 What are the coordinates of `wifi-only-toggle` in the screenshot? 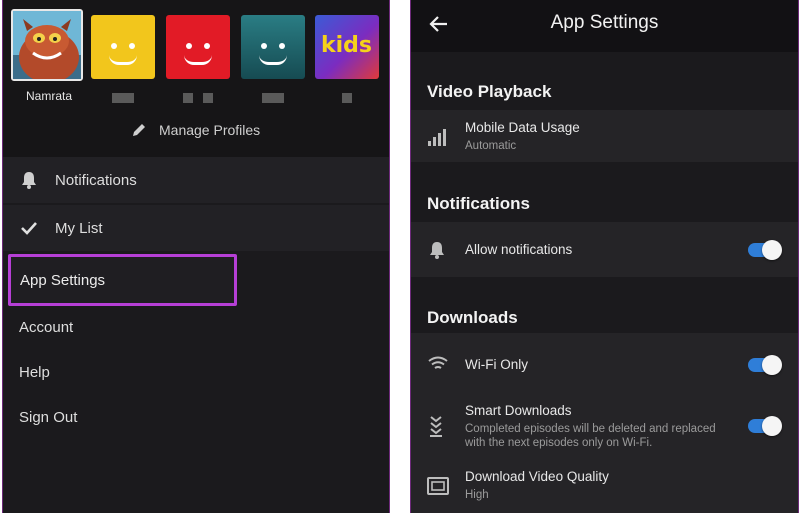 It's located at (765, 365).